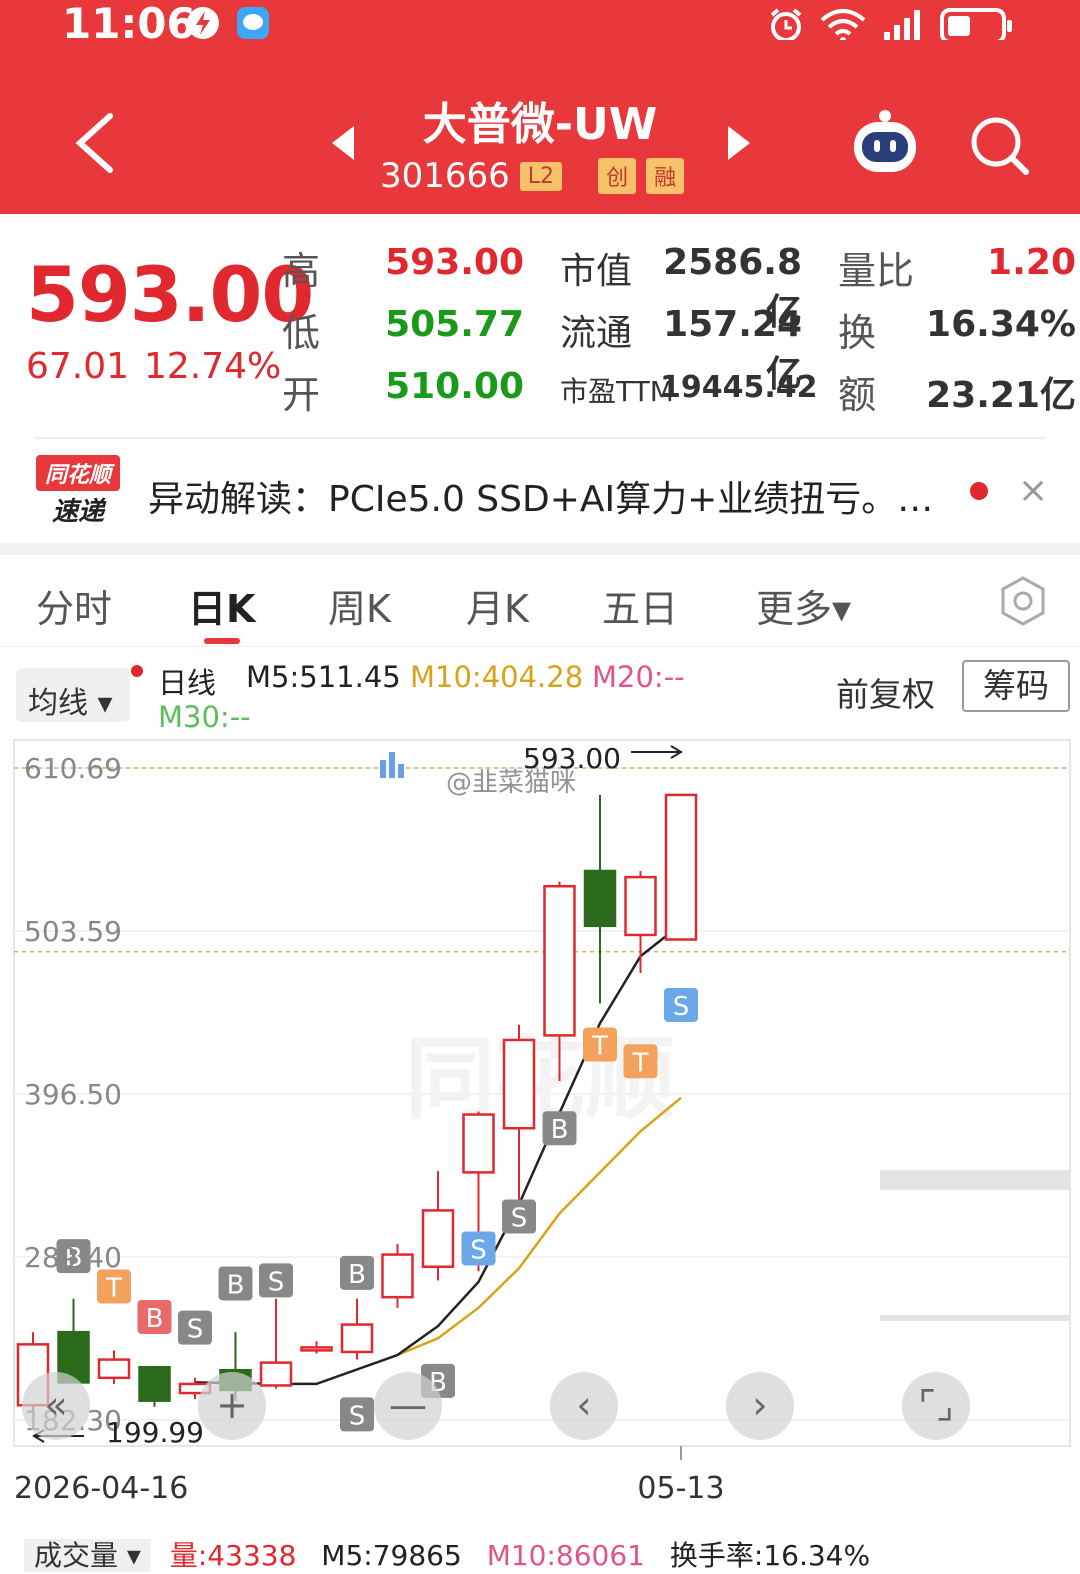 The height and width of the screenshot is (1574, 1080). What do you see at coordinates (155, 1432) in the screenshot?
I see `low-annotation: 199.99` at bounding box center [155, 1432].